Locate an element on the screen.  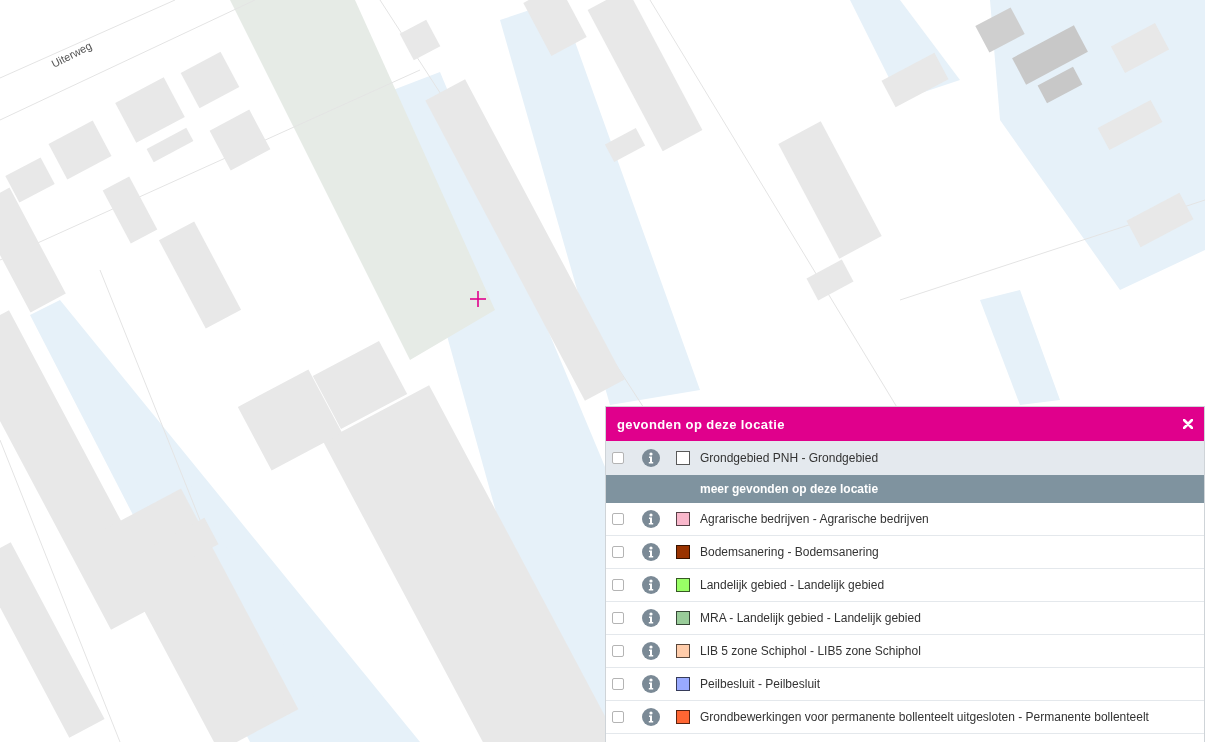
layer-label: Bodemsanering - Bodemsanering is located at coordinates (790, 552).